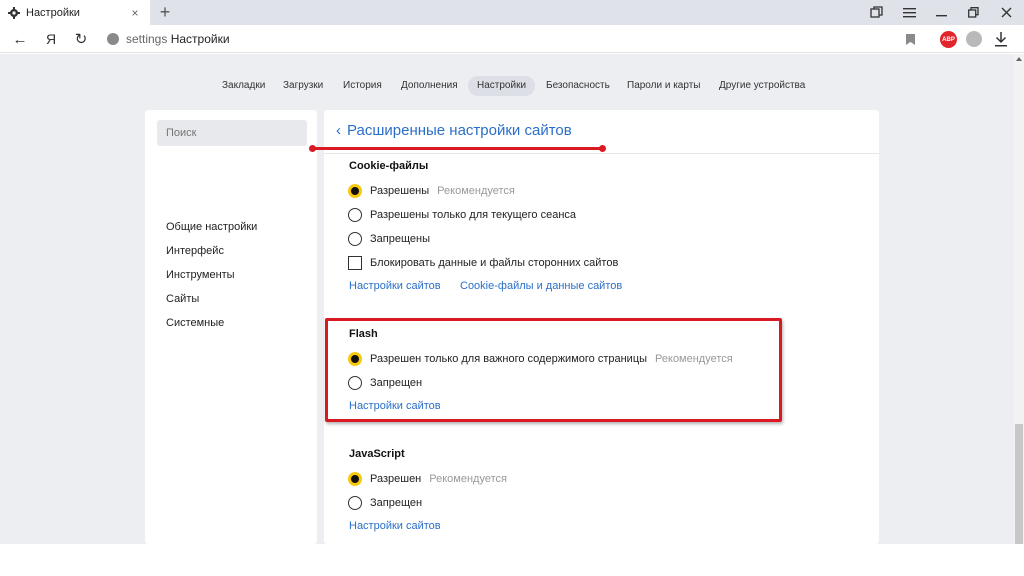  I want to click on menu-icon, so click(909, 12).